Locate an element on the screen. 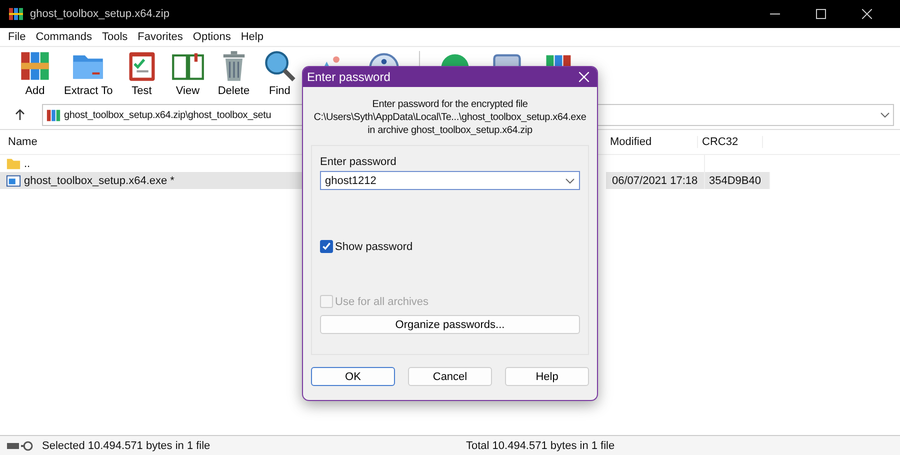  dialog-message: C:\Users\Syth\AppData\Local\Te...\ghost_toolbox_setup.x64.exe is located at coordinates (450, 117).